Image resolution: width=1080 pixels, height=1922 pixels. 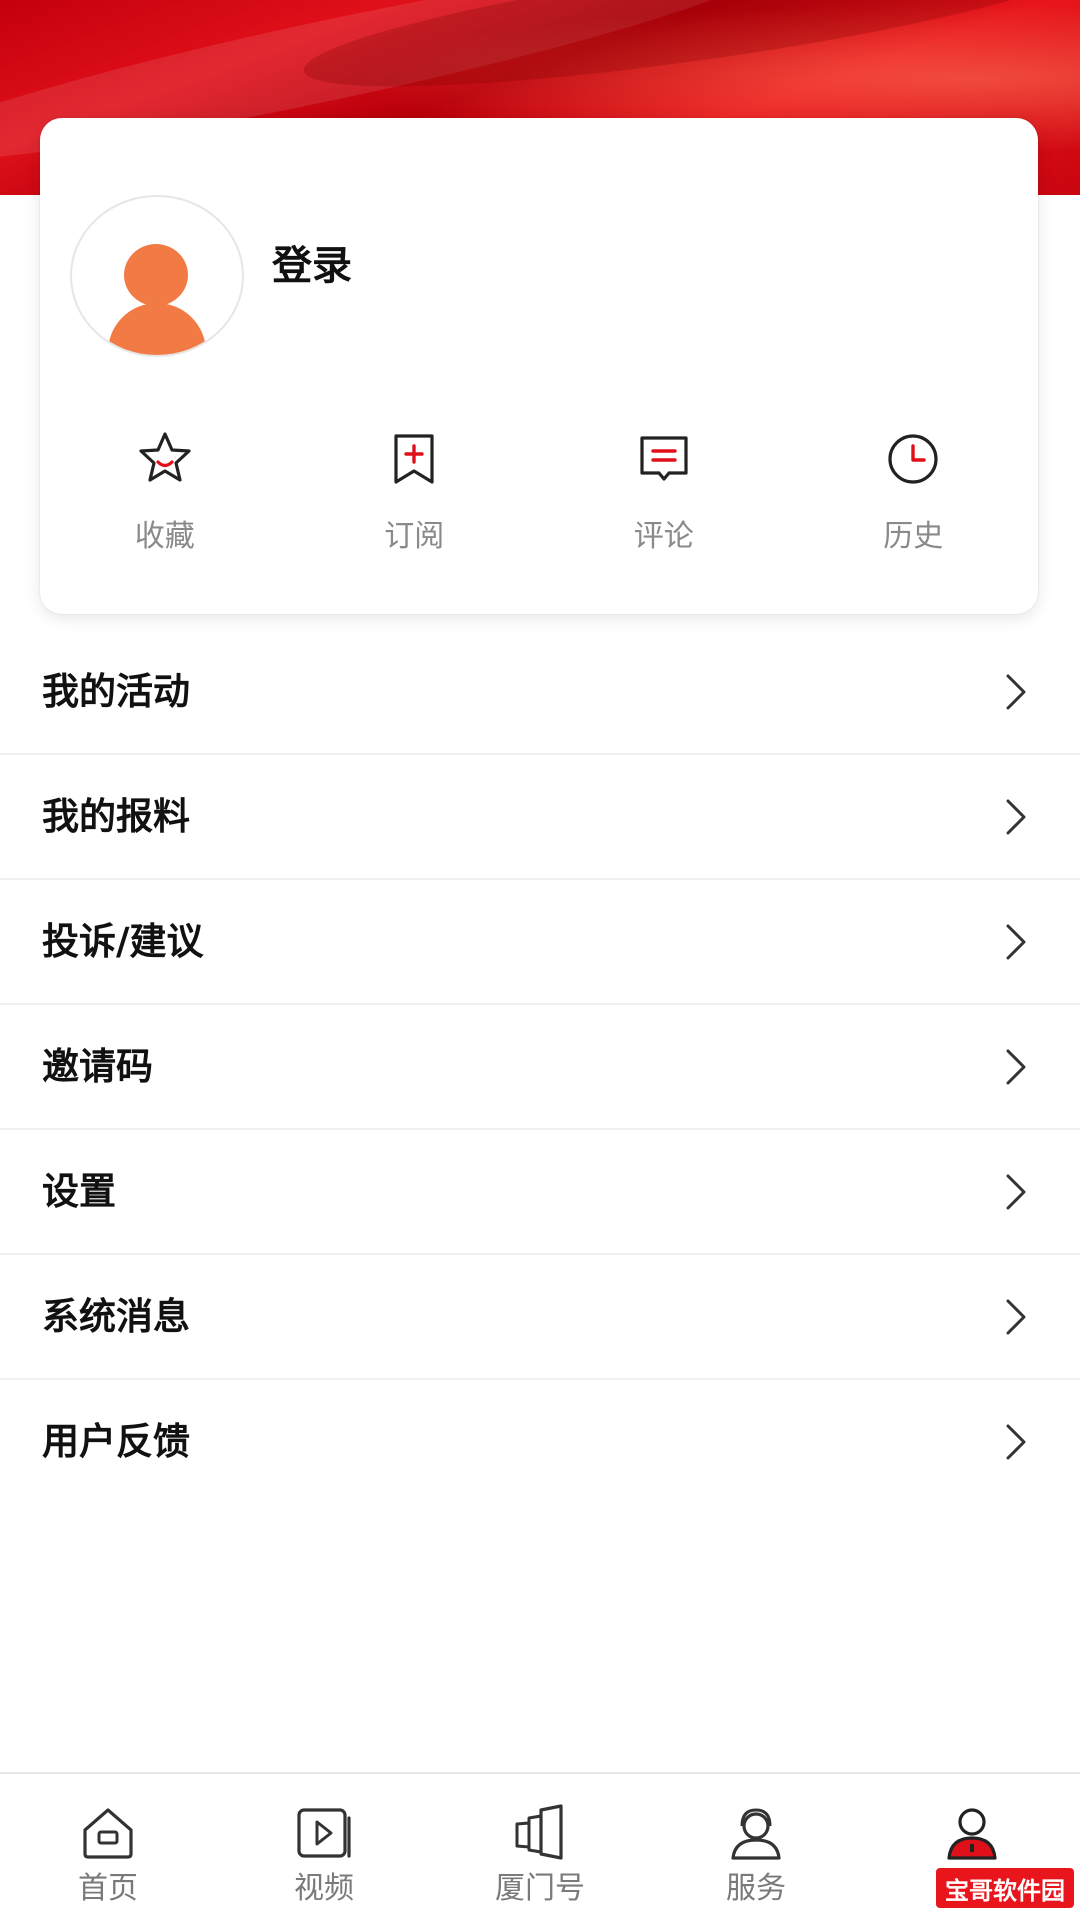 What do you see at coordinates (663, 536) in the screenshot?
I see `quick-action-label: 评论` at bounding box center [663, 536].